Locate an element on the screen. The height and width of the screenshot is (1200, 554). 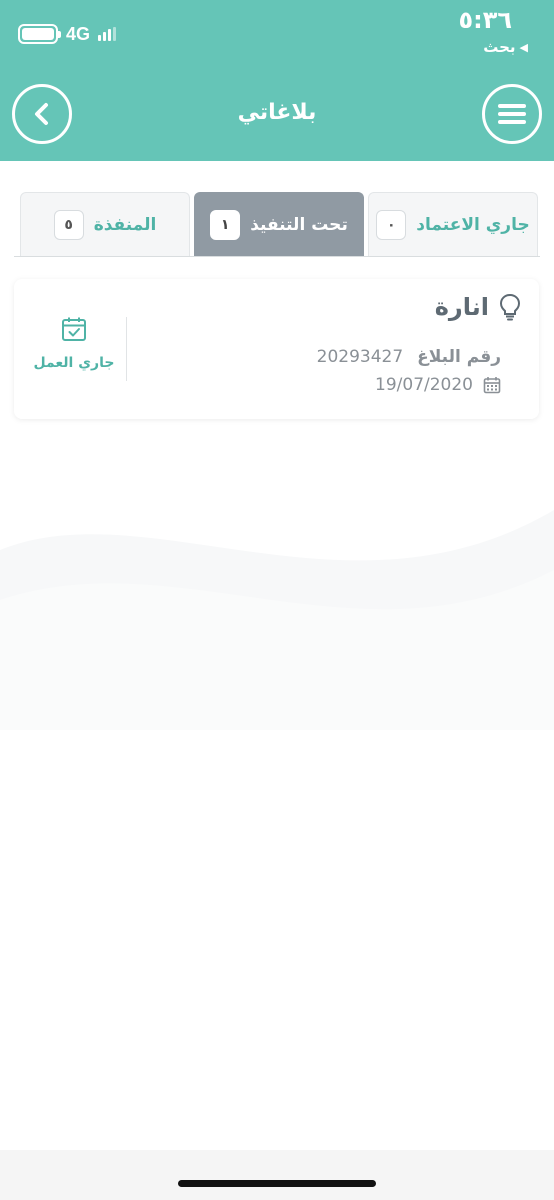
report-title-row: انارة is located at coordinates (478, 307).